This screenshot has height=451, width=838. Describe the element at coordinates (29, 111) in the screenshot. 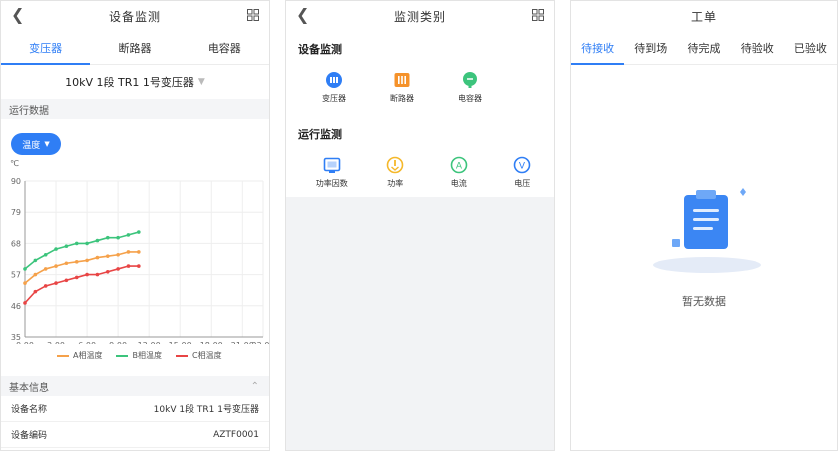

I see `run-data-title: 运行数据` at that location.